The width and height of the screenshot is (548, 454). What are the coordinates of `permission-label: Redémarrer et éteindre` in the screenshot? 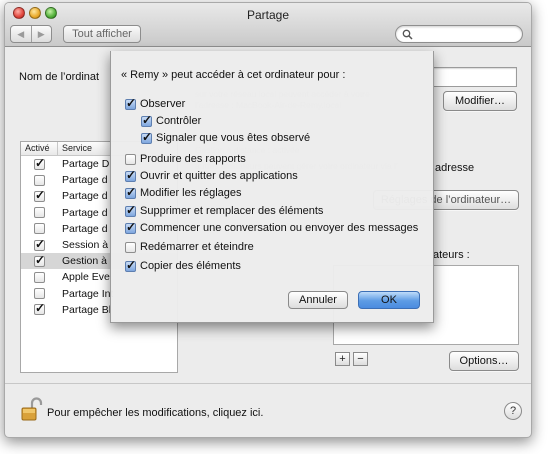 It's located at (197, 247).